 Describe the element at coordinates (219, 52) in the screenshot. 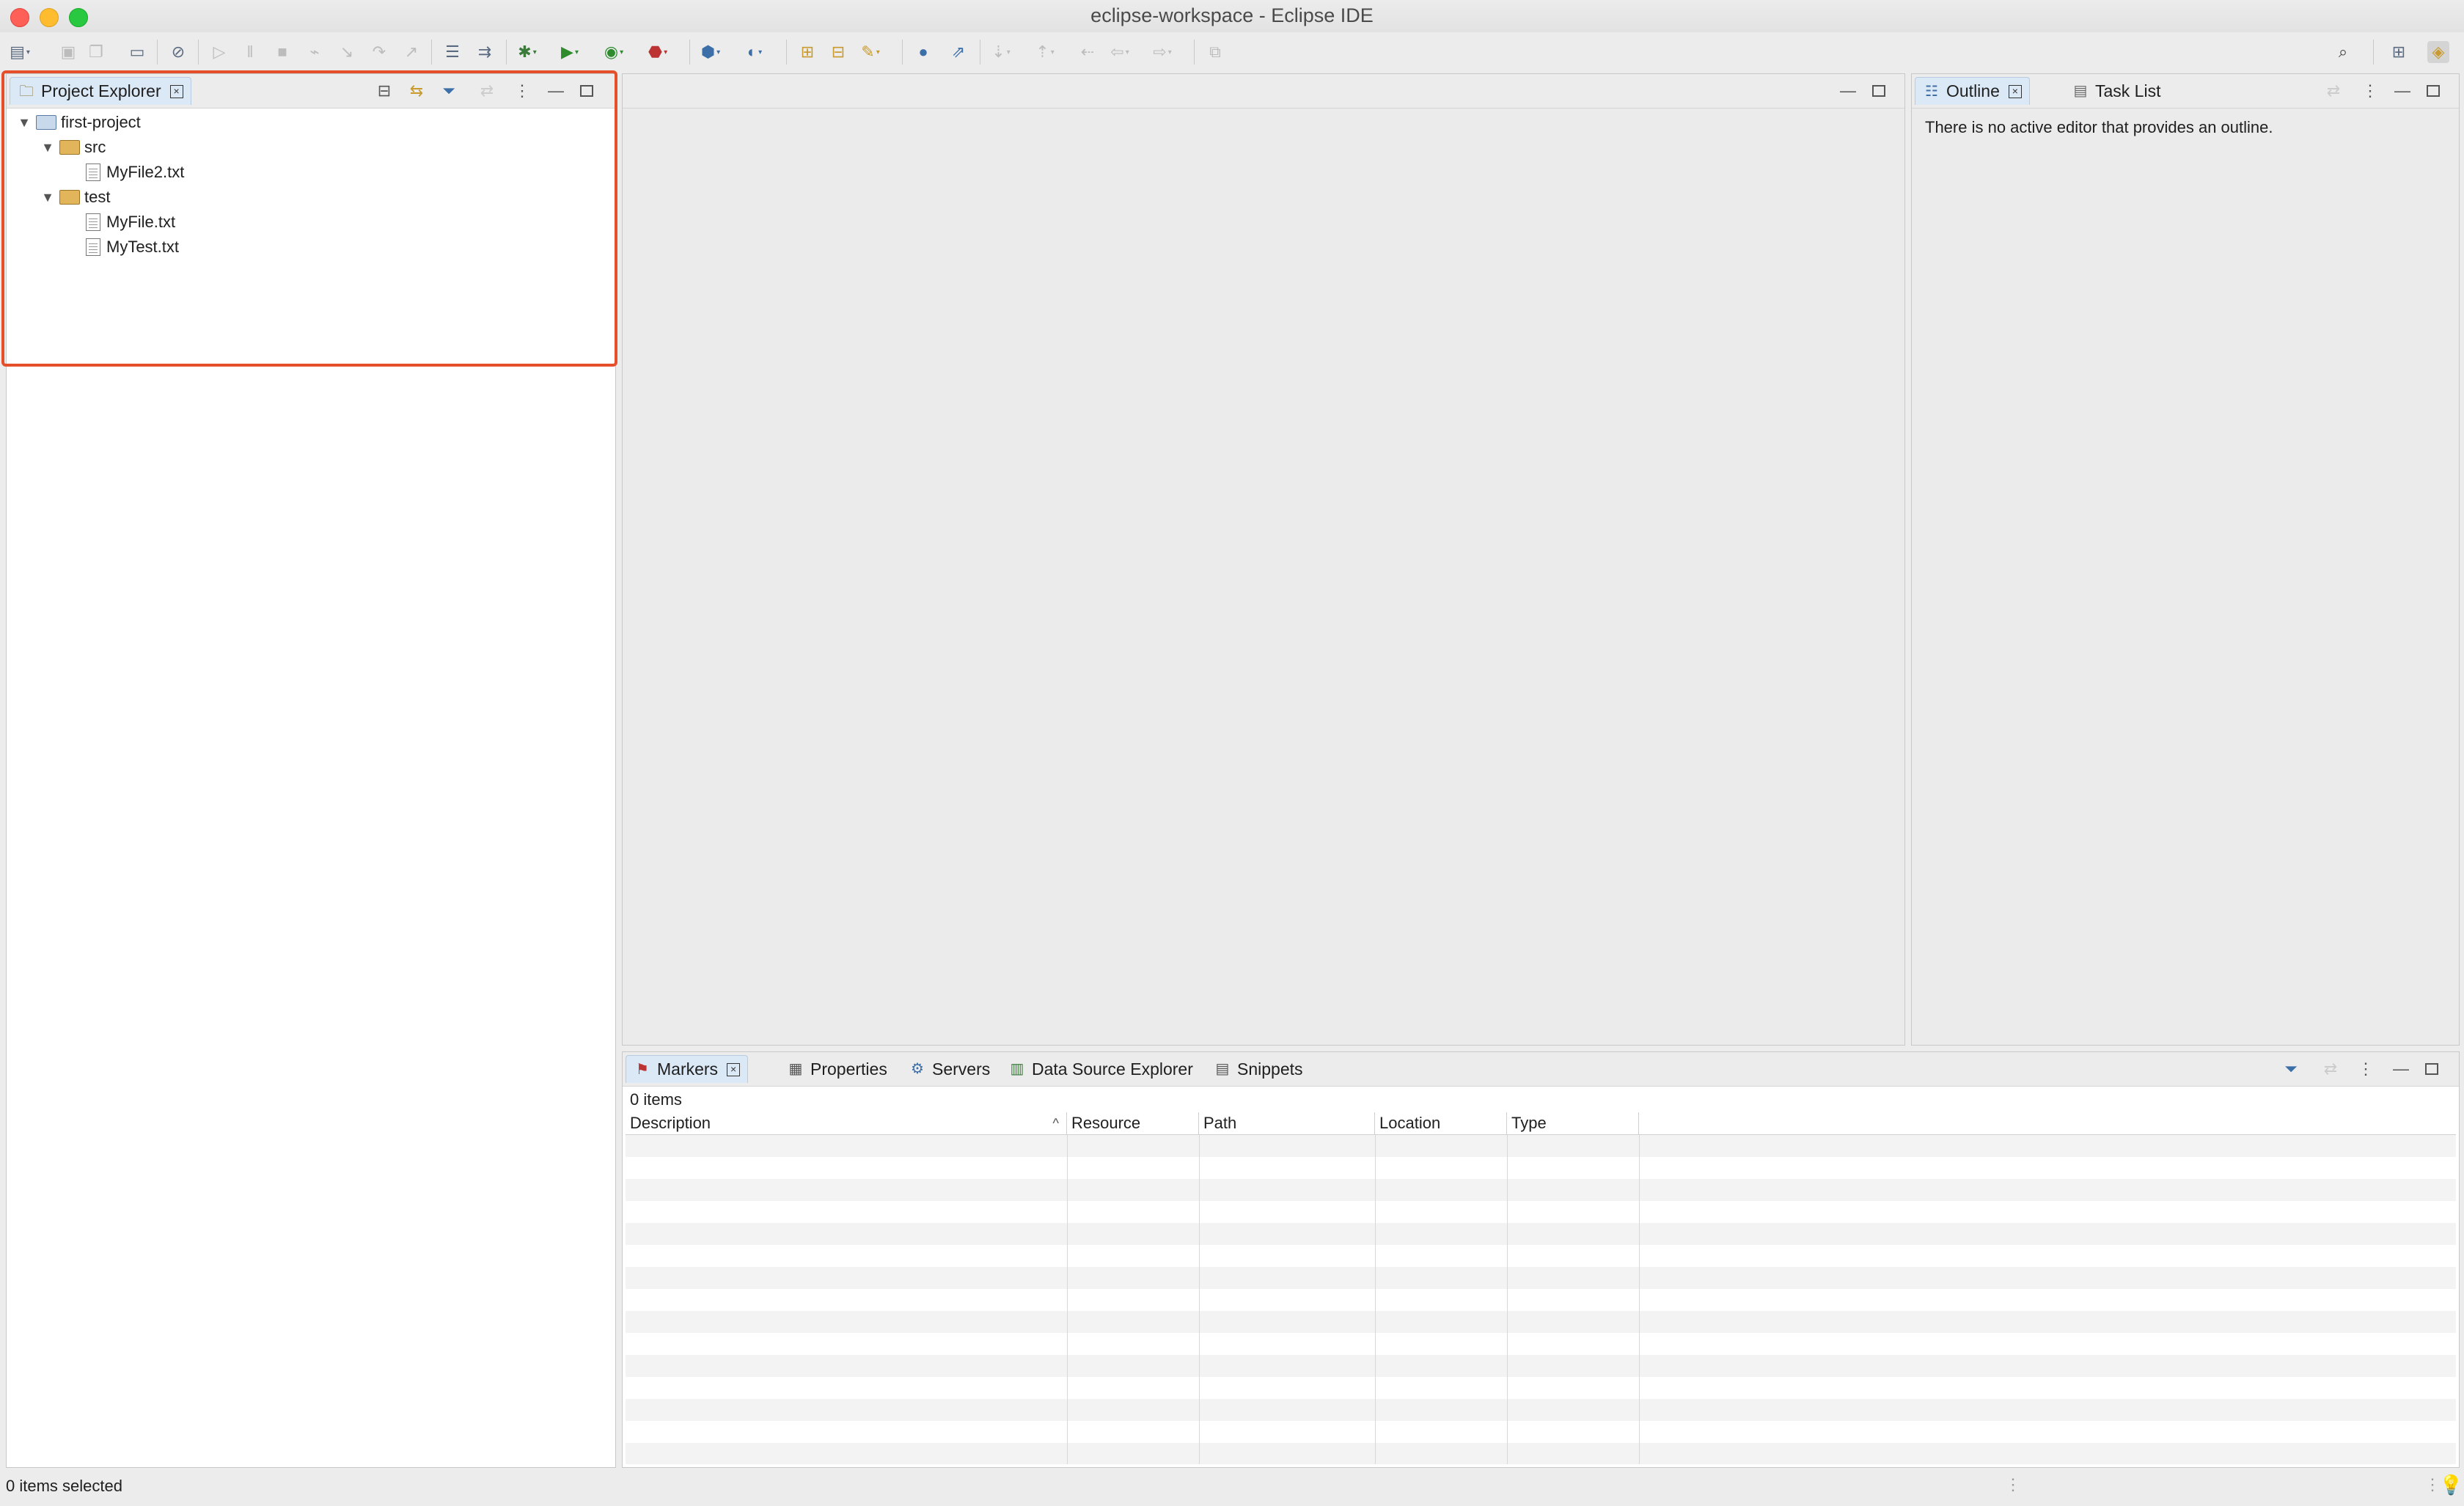

I see `resume-icon: ▷` at that location.